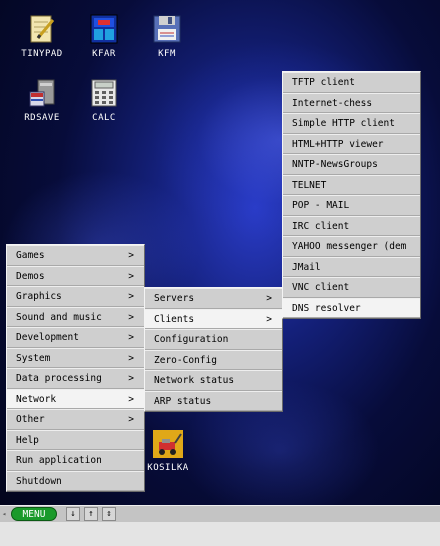  I want to click on menu-item-clients: Clients >, so click(213, 318).